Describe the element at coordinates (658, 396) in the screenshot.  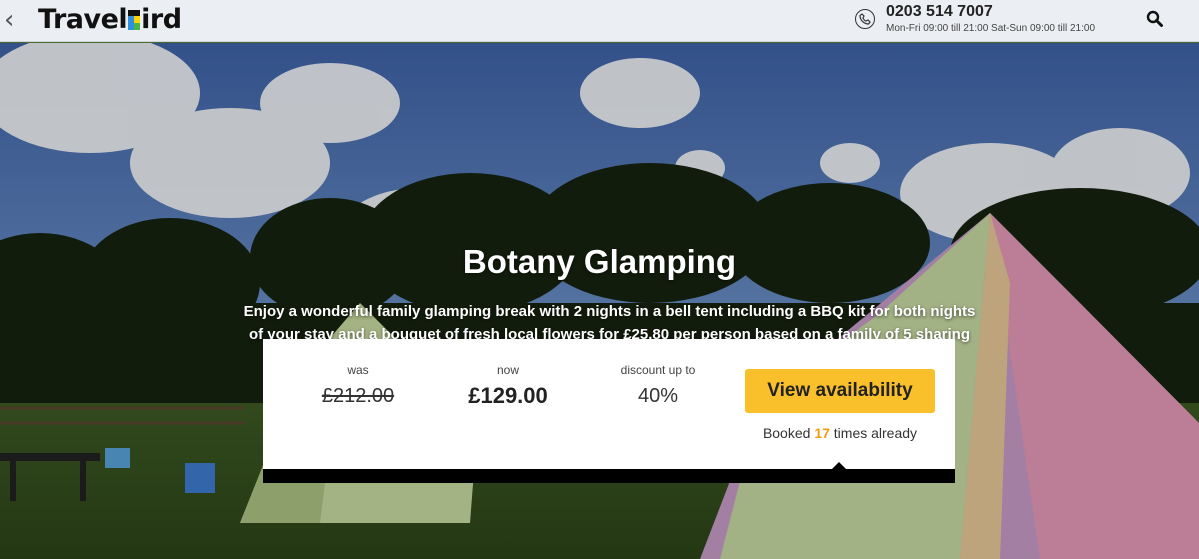
I see `discount-value: 40%` at that location.